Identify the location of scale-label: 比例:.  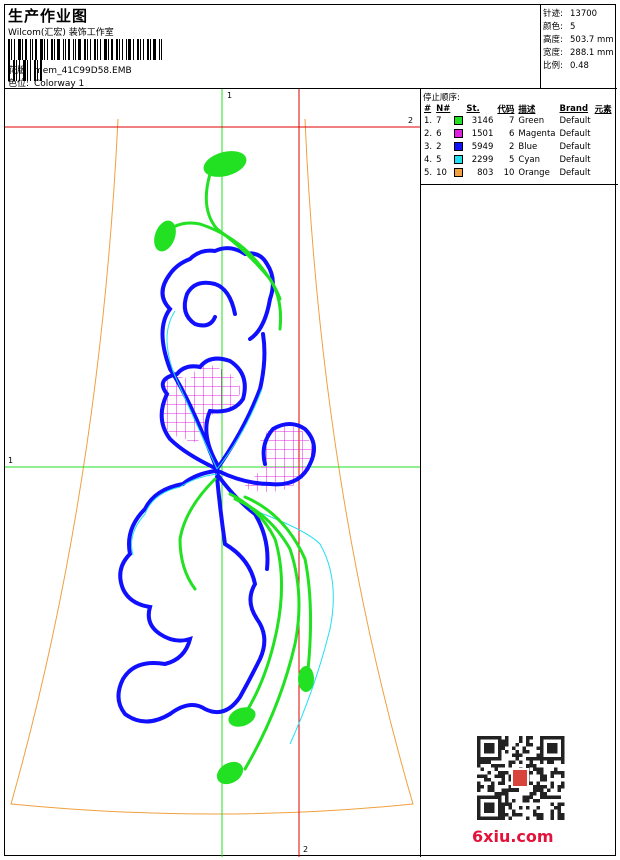
(553, 66).